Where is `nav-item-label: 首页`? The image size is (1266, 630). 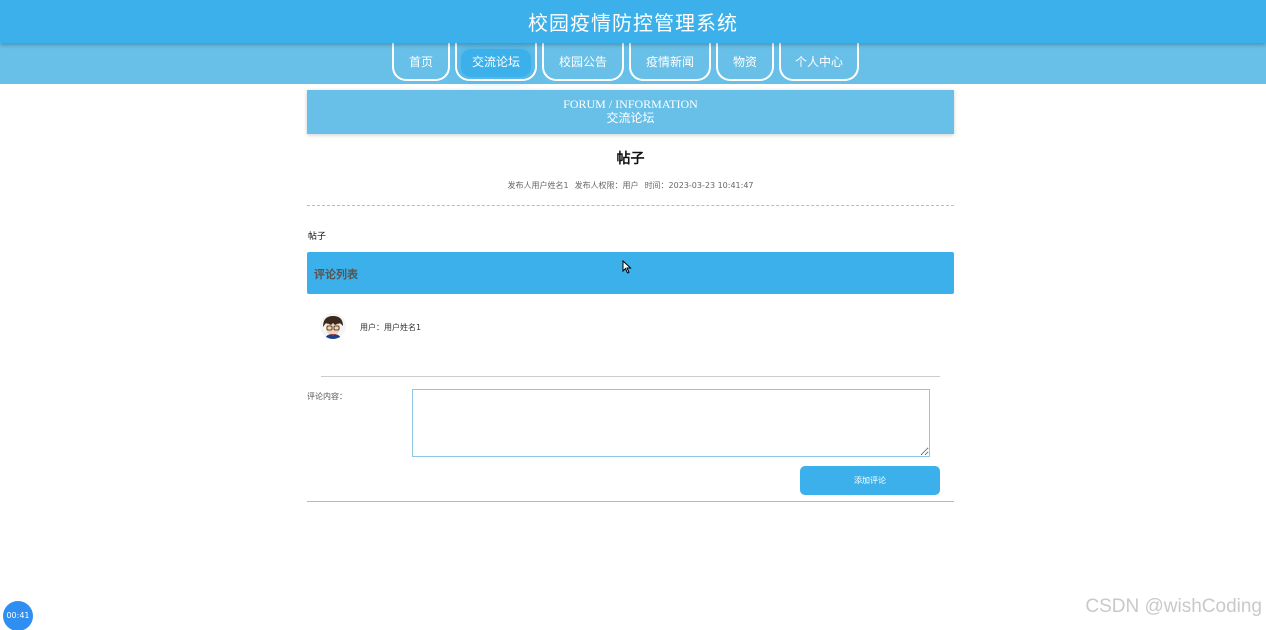
nav-item-label: 首页 is located at coordinates (420, 62).